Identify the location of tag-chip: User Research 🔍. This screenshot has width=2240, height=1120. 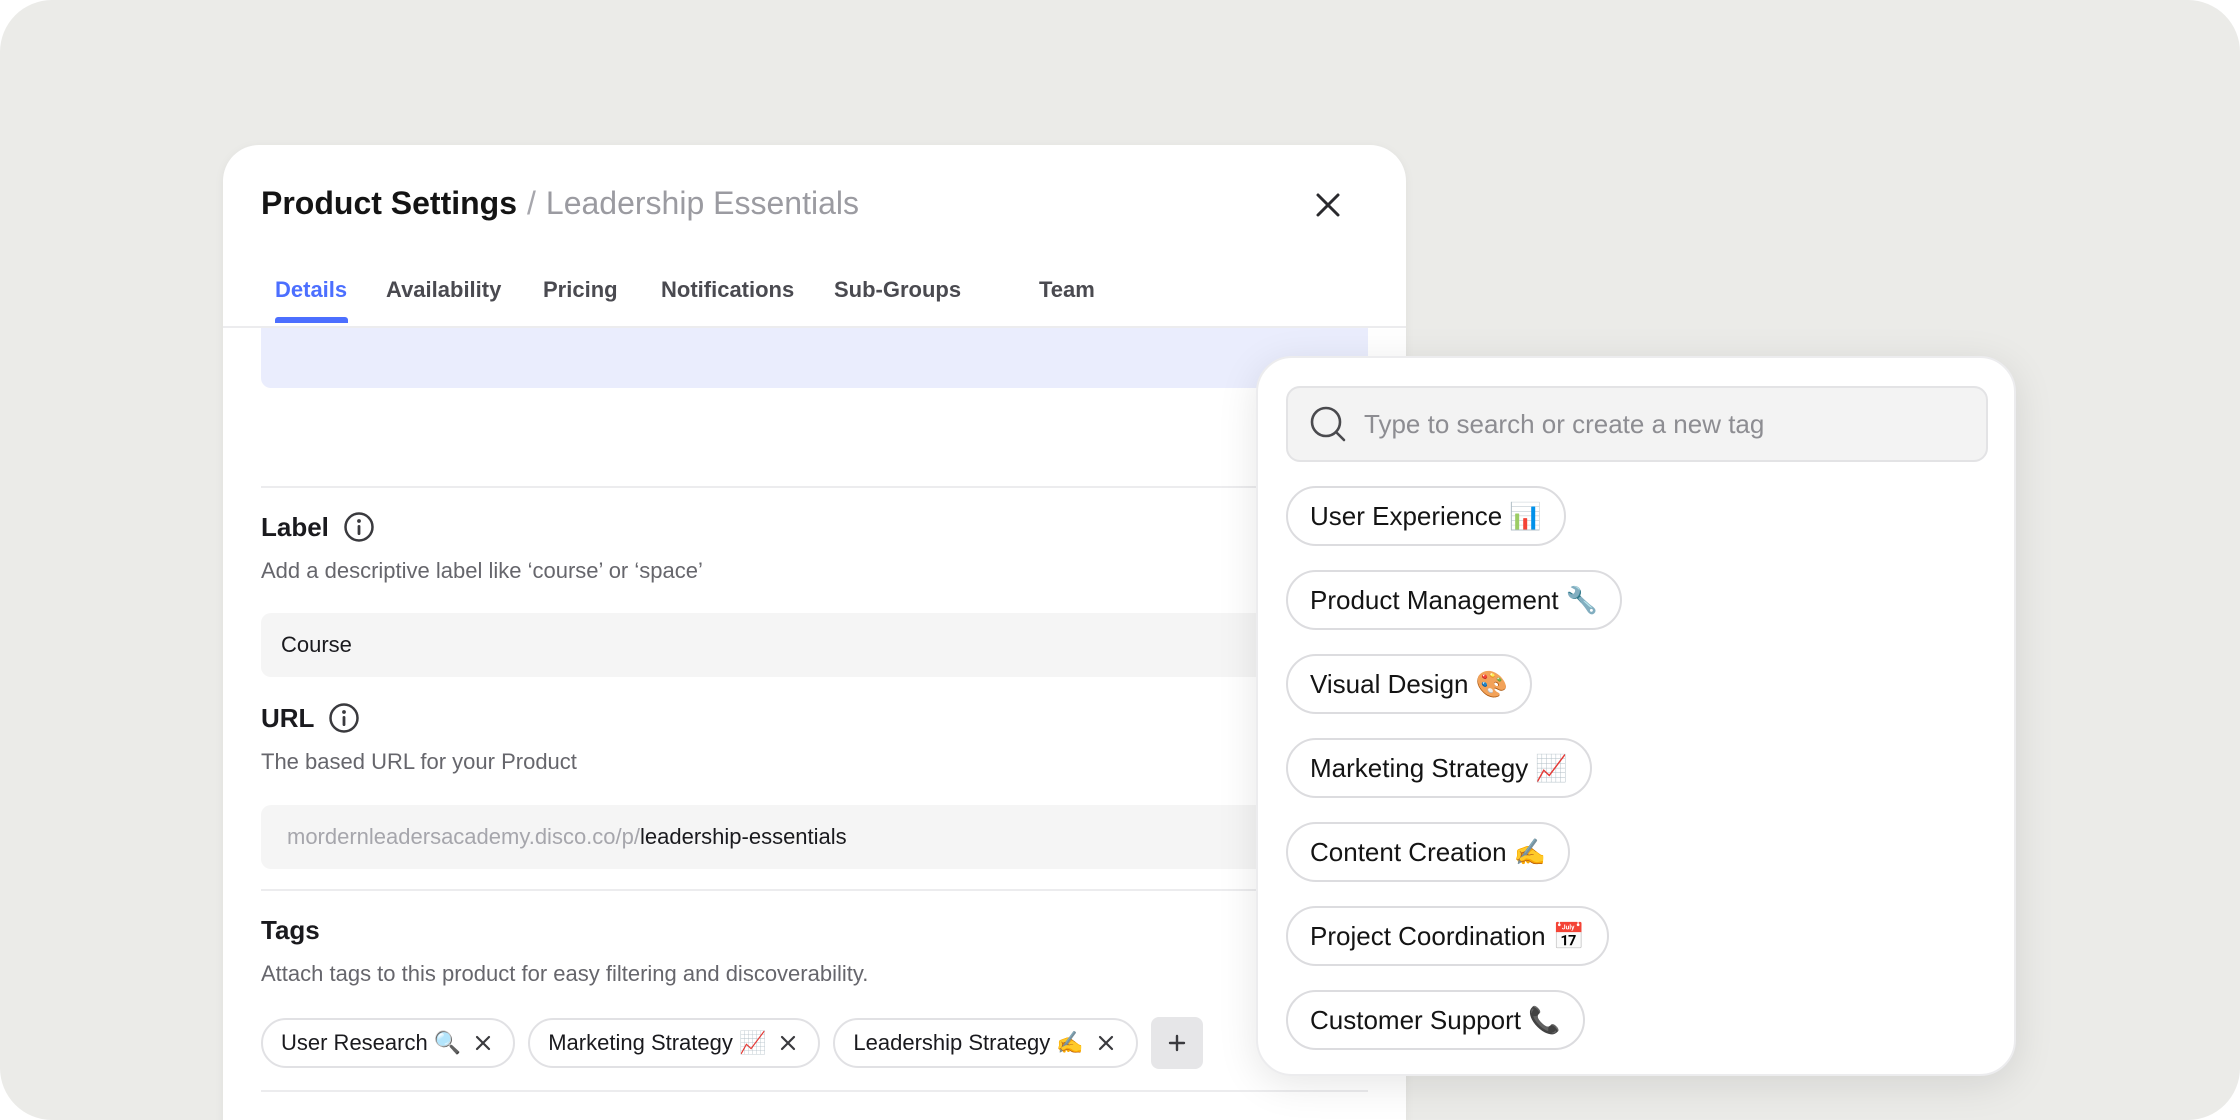
(388, 1043).